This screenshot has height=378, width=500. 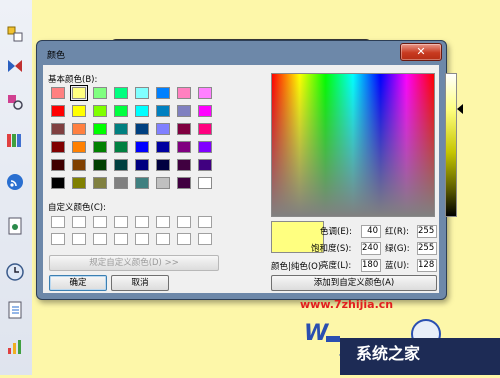 I want to click on green-label: 绿(G):, so click(x=397, y=249).